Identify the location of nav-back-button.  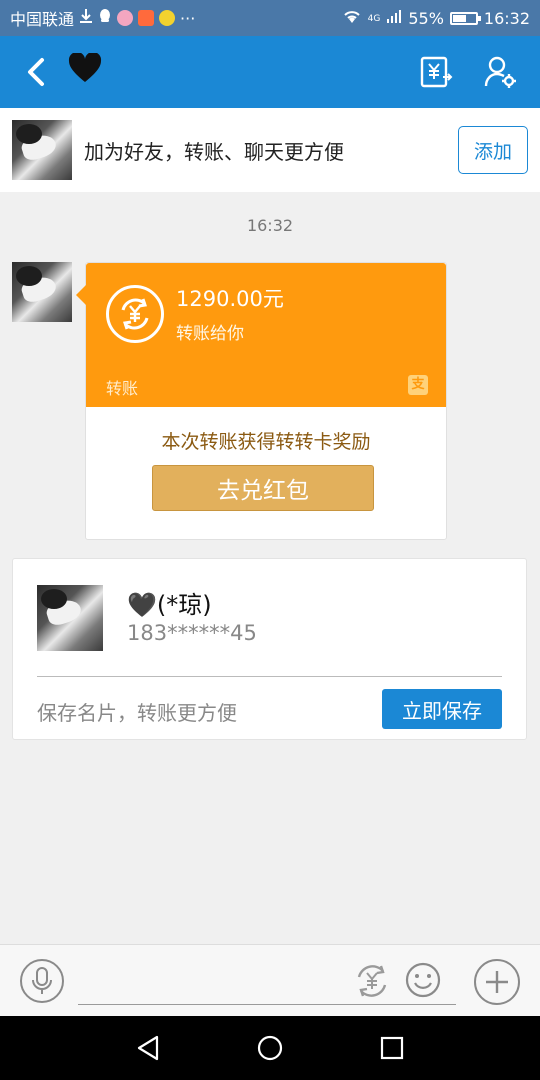
(148, 1048).